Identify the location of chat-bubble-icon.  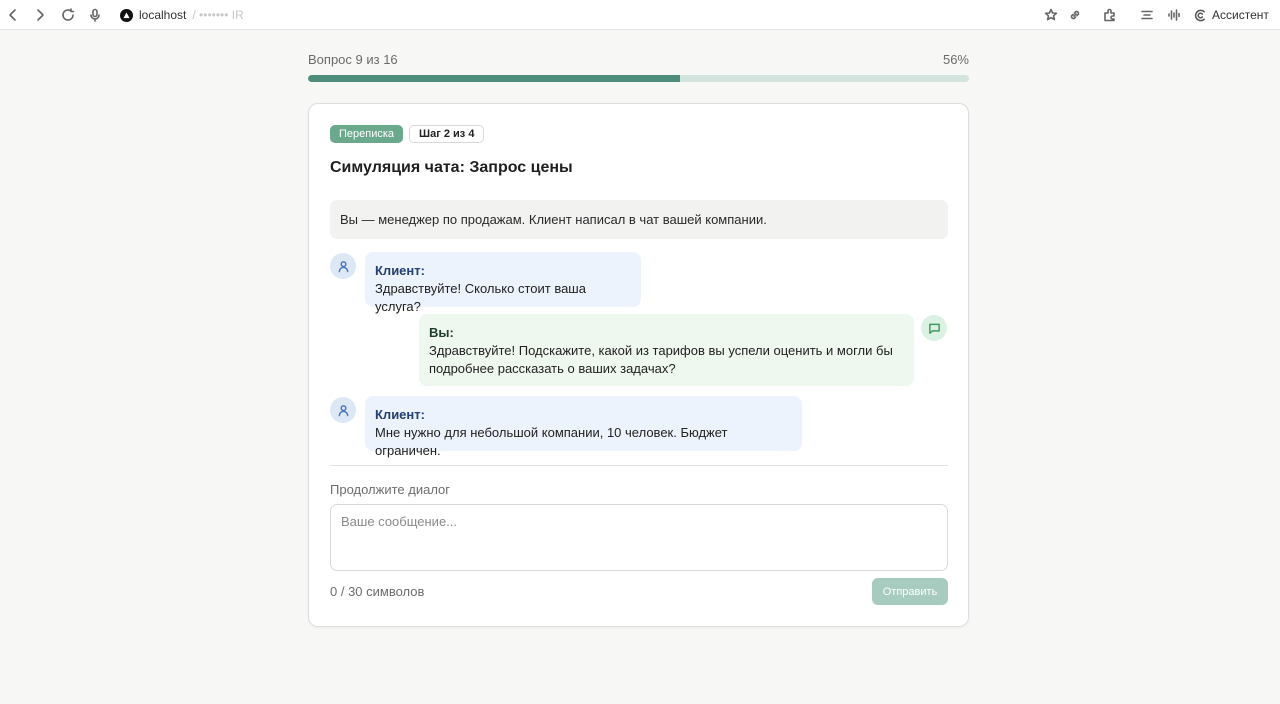
(934, 328).